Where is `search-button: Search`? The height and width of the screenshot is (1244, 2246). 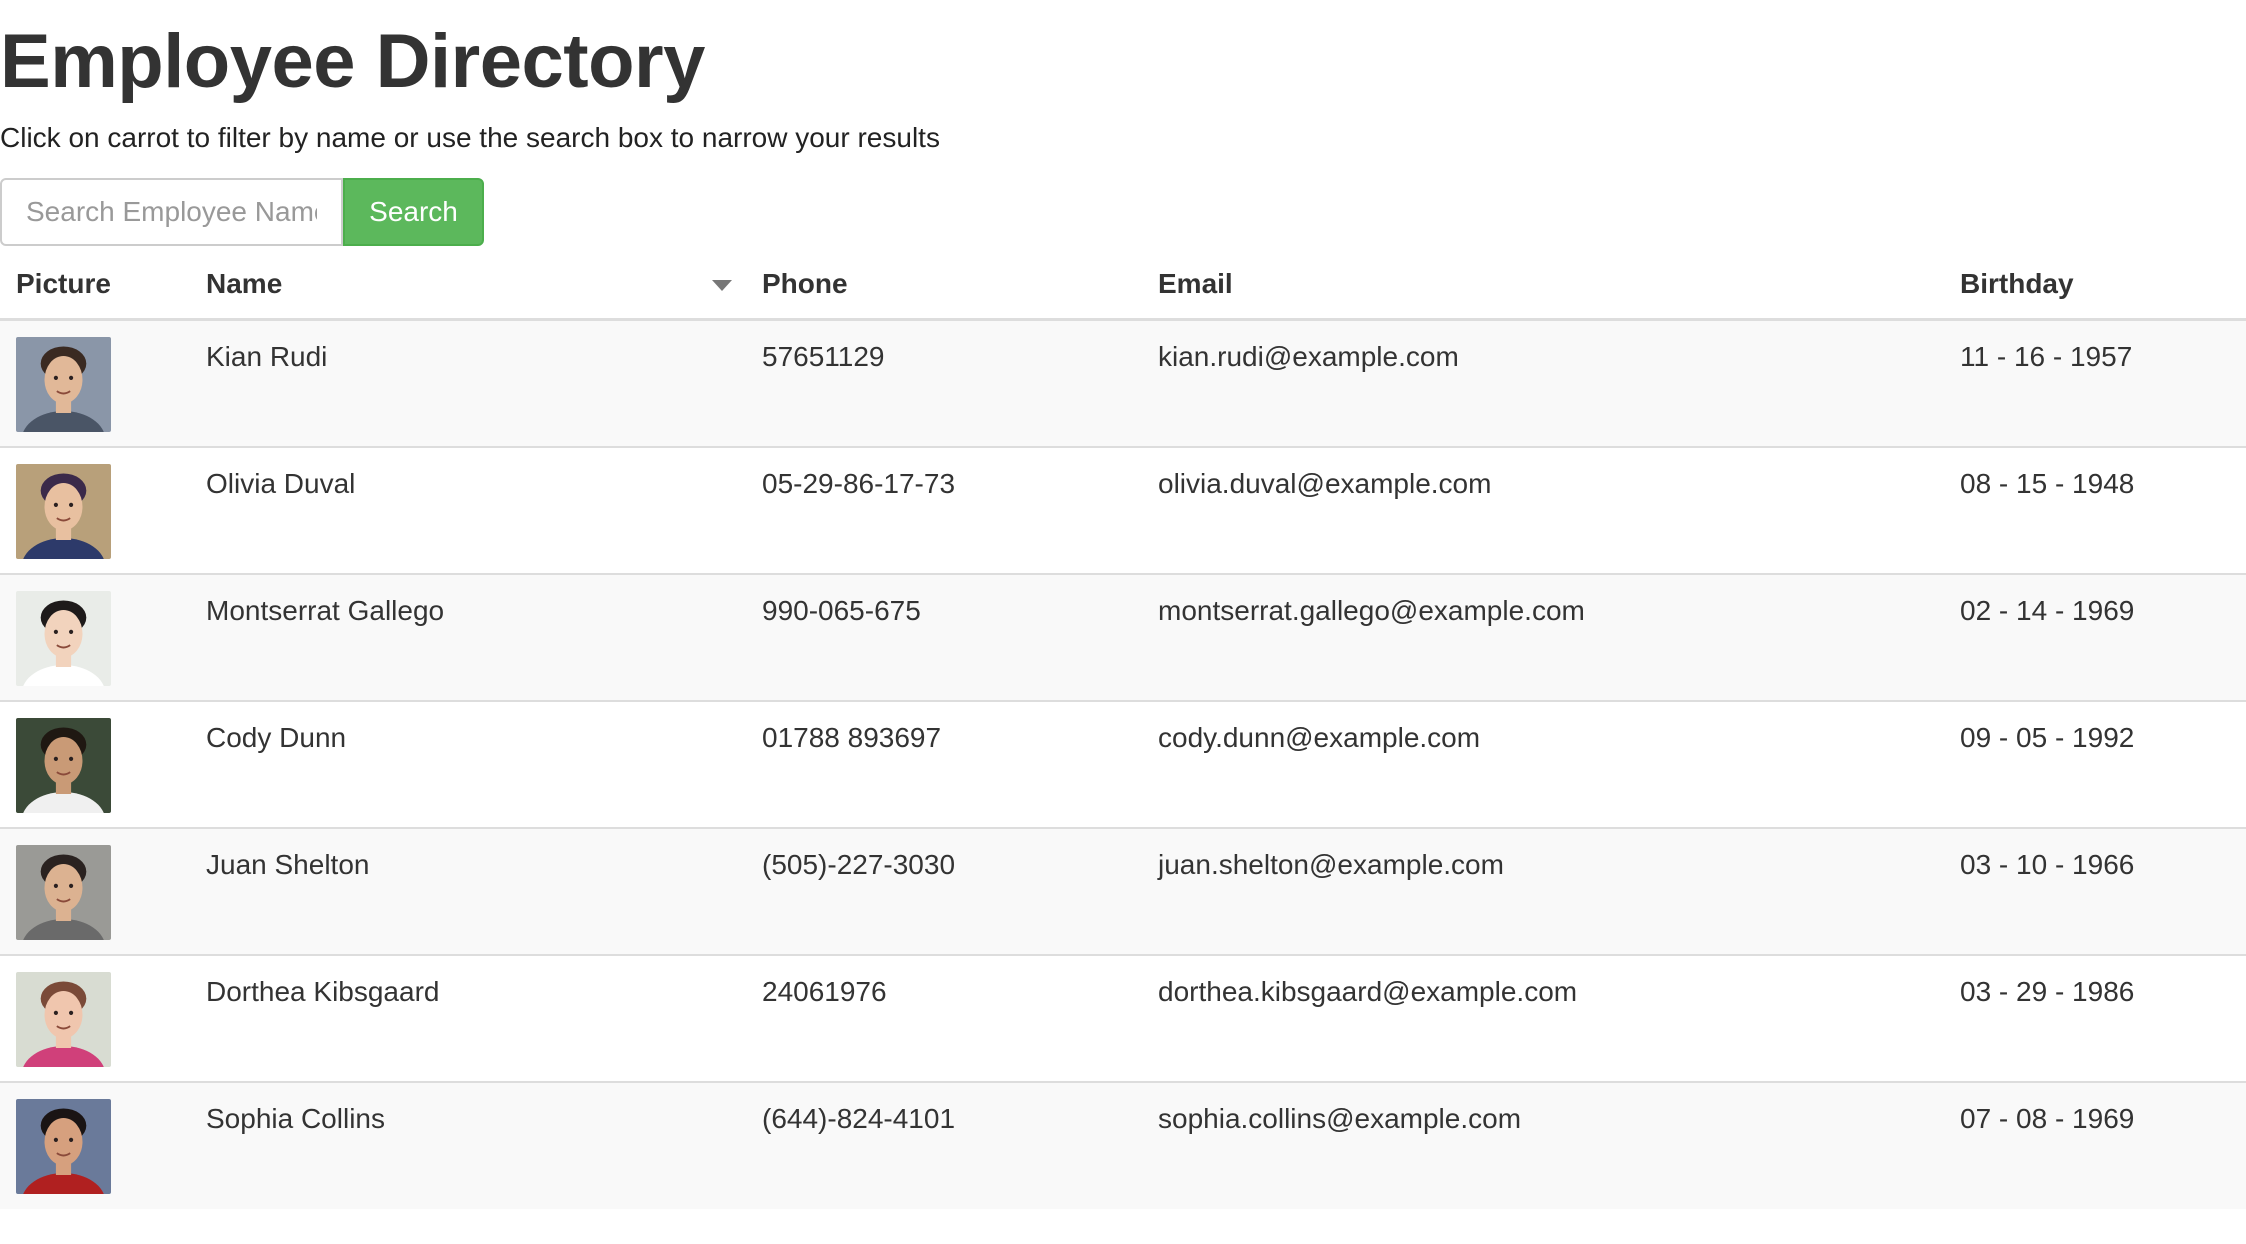 search-button: Search is located at coordinates (413, 212).